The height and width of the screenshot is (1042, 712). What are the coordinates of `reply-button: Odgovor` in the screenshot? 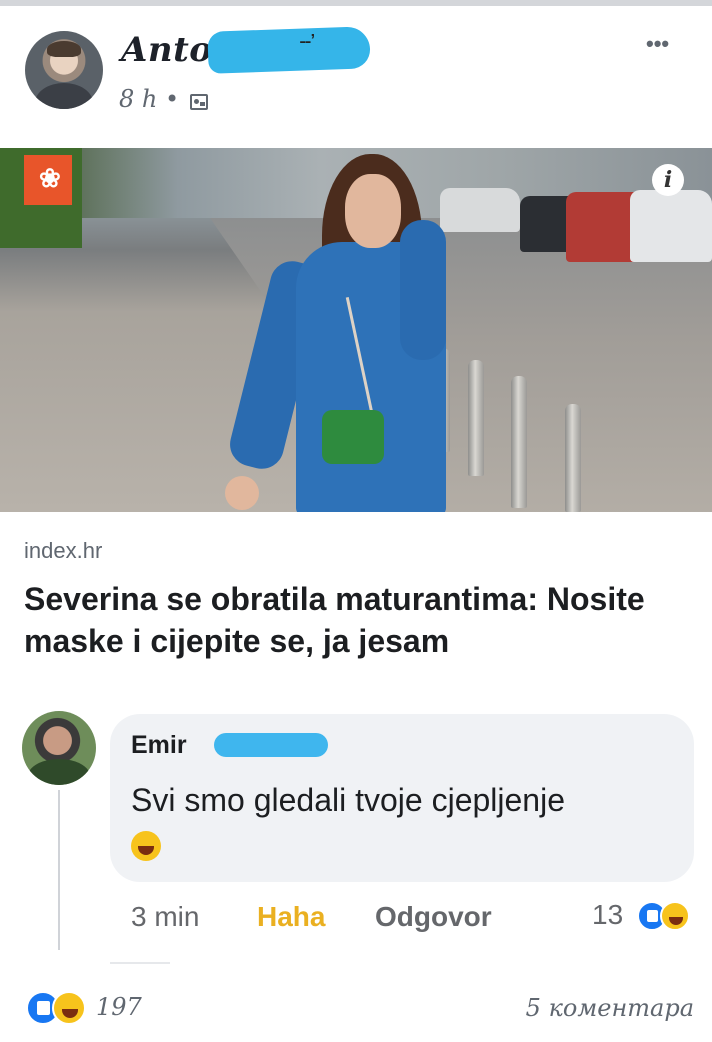 It's located at (433, 917).